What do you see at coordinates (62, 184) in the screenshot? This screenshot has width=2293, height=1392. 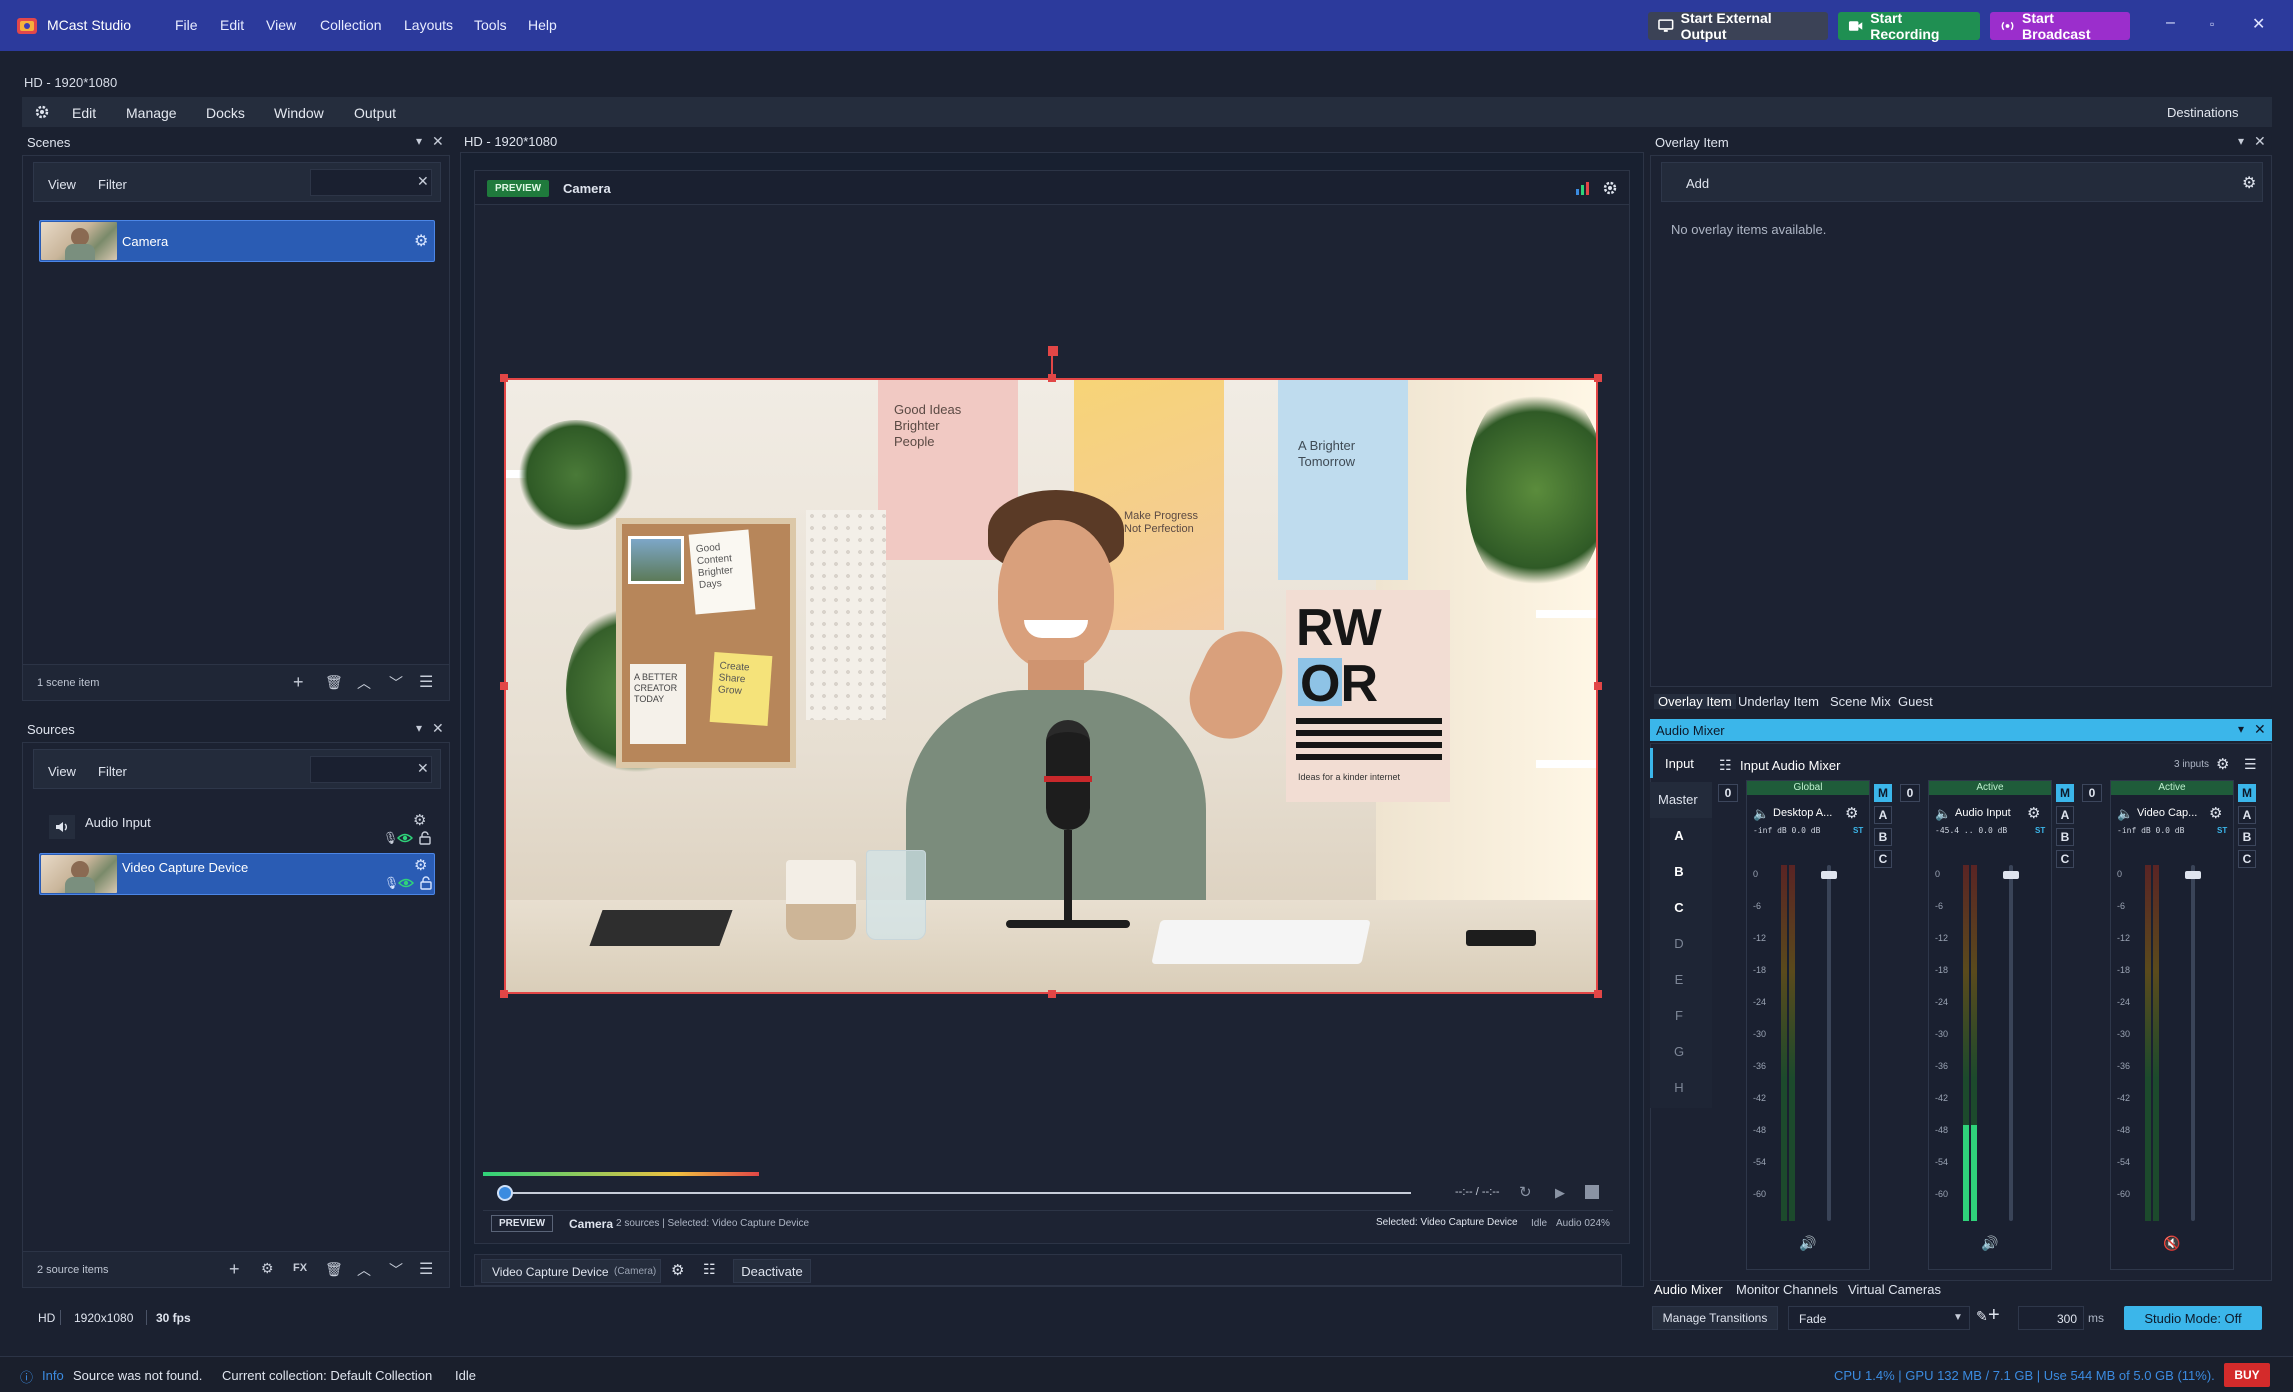 I see `scenes-view-button: View` at bounding box center [62, 184].